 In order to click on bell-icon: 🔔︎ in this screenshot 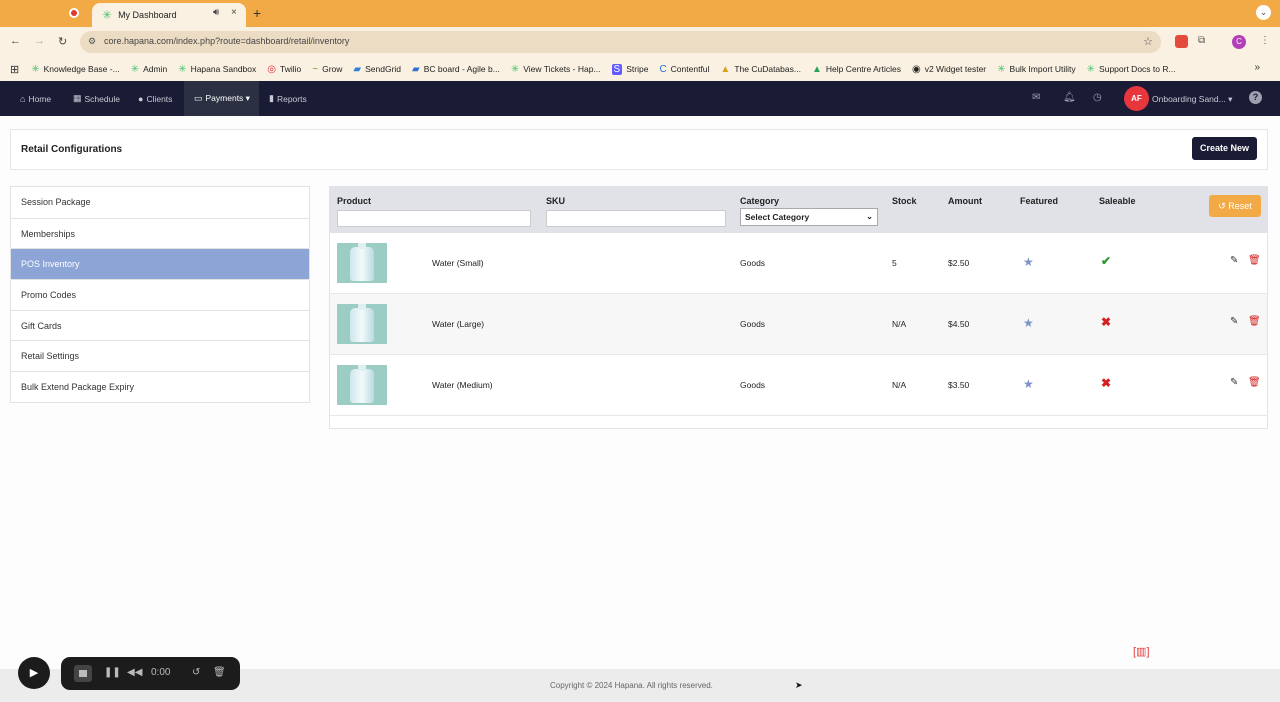, I will do `click(1069, 97)`.